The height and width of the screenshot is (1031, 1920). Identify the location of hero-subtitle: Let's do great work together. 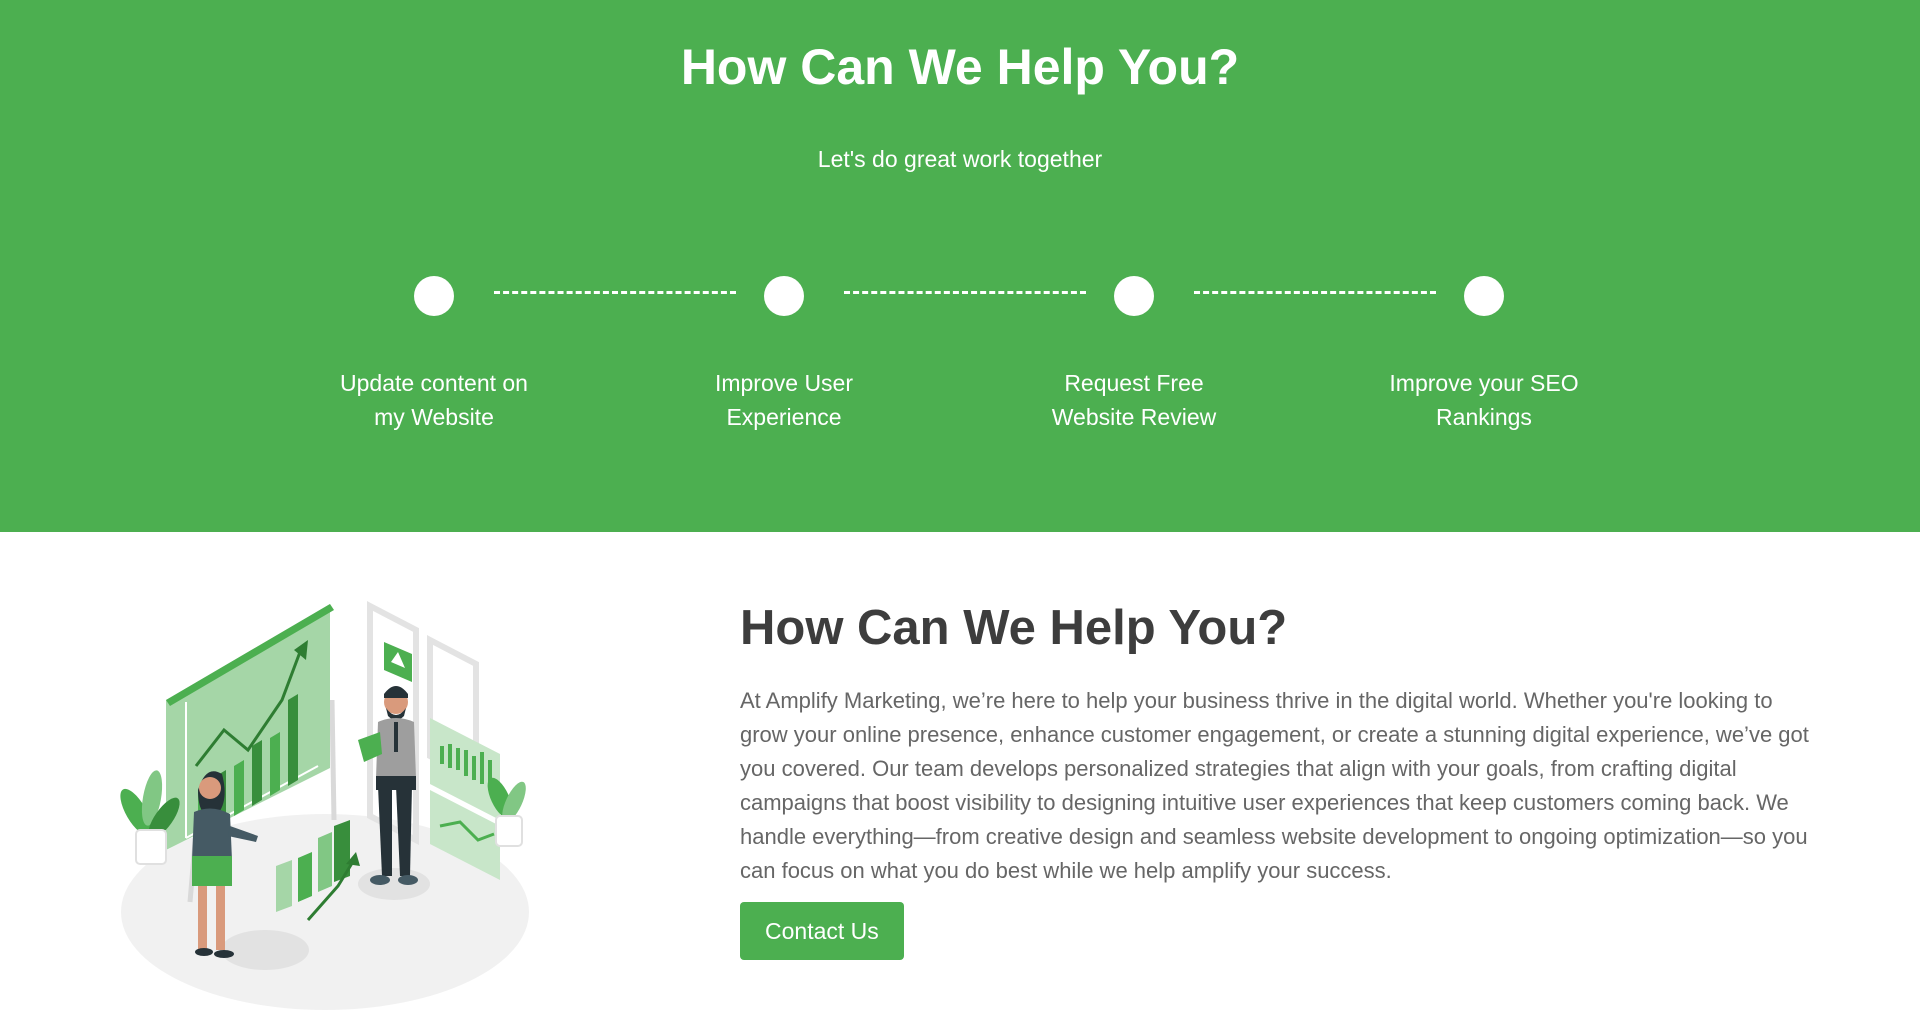
(960, 159).